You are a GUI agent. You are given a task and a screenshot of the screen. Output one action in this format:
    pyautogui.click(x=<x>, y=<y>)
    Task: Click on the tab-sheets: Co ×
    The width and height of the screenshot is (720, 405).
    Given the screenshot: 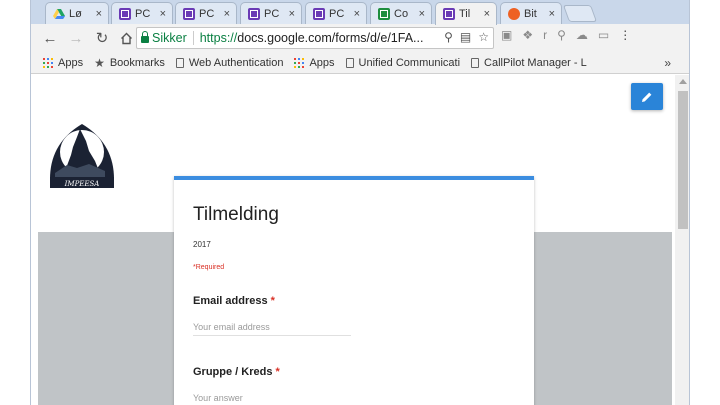 What is the action you would take?
    pyautogui.click(x=401, y=13)
    